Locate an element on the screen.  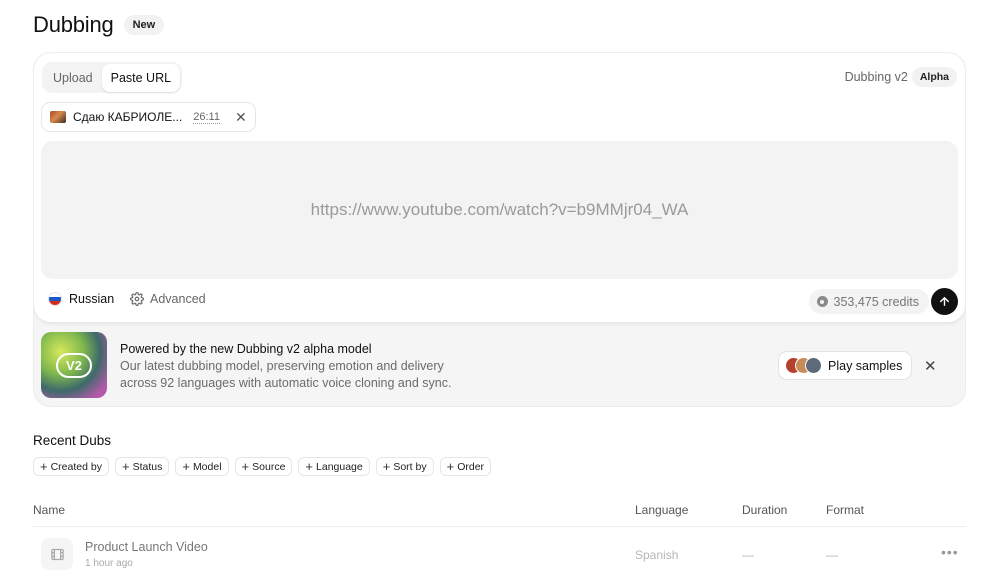
filter-status: + Status is located at coordinates (142, 466).